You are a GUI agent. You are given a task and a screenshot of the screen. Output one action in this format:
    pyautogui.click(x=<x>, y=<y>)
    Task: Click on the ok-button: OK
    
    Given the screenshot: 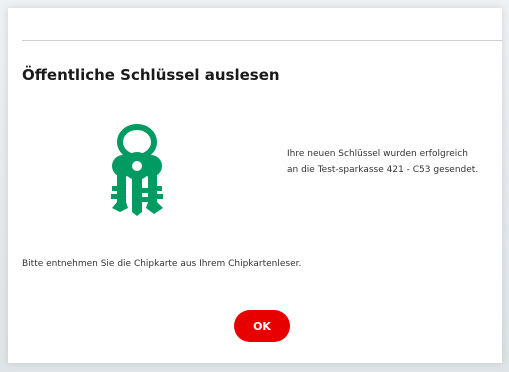 What is the action you would take?
    pyautogui.click(x=262, y=326)
    